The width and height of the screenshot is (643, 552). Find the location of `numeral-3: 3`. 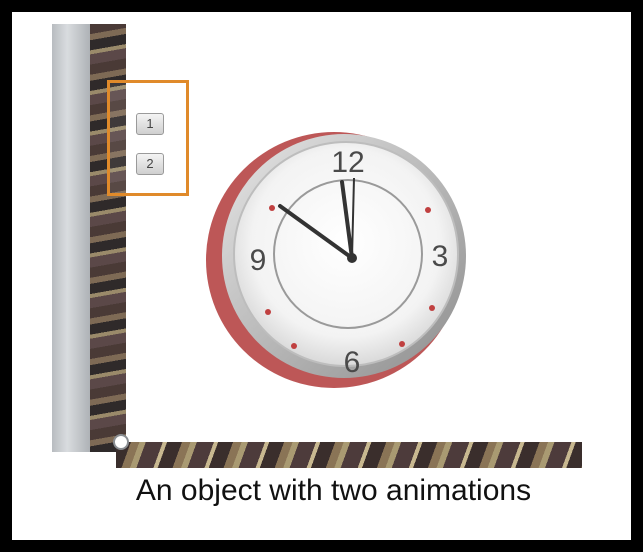

numeral-3: 3 is located at coordinates (440, 256).